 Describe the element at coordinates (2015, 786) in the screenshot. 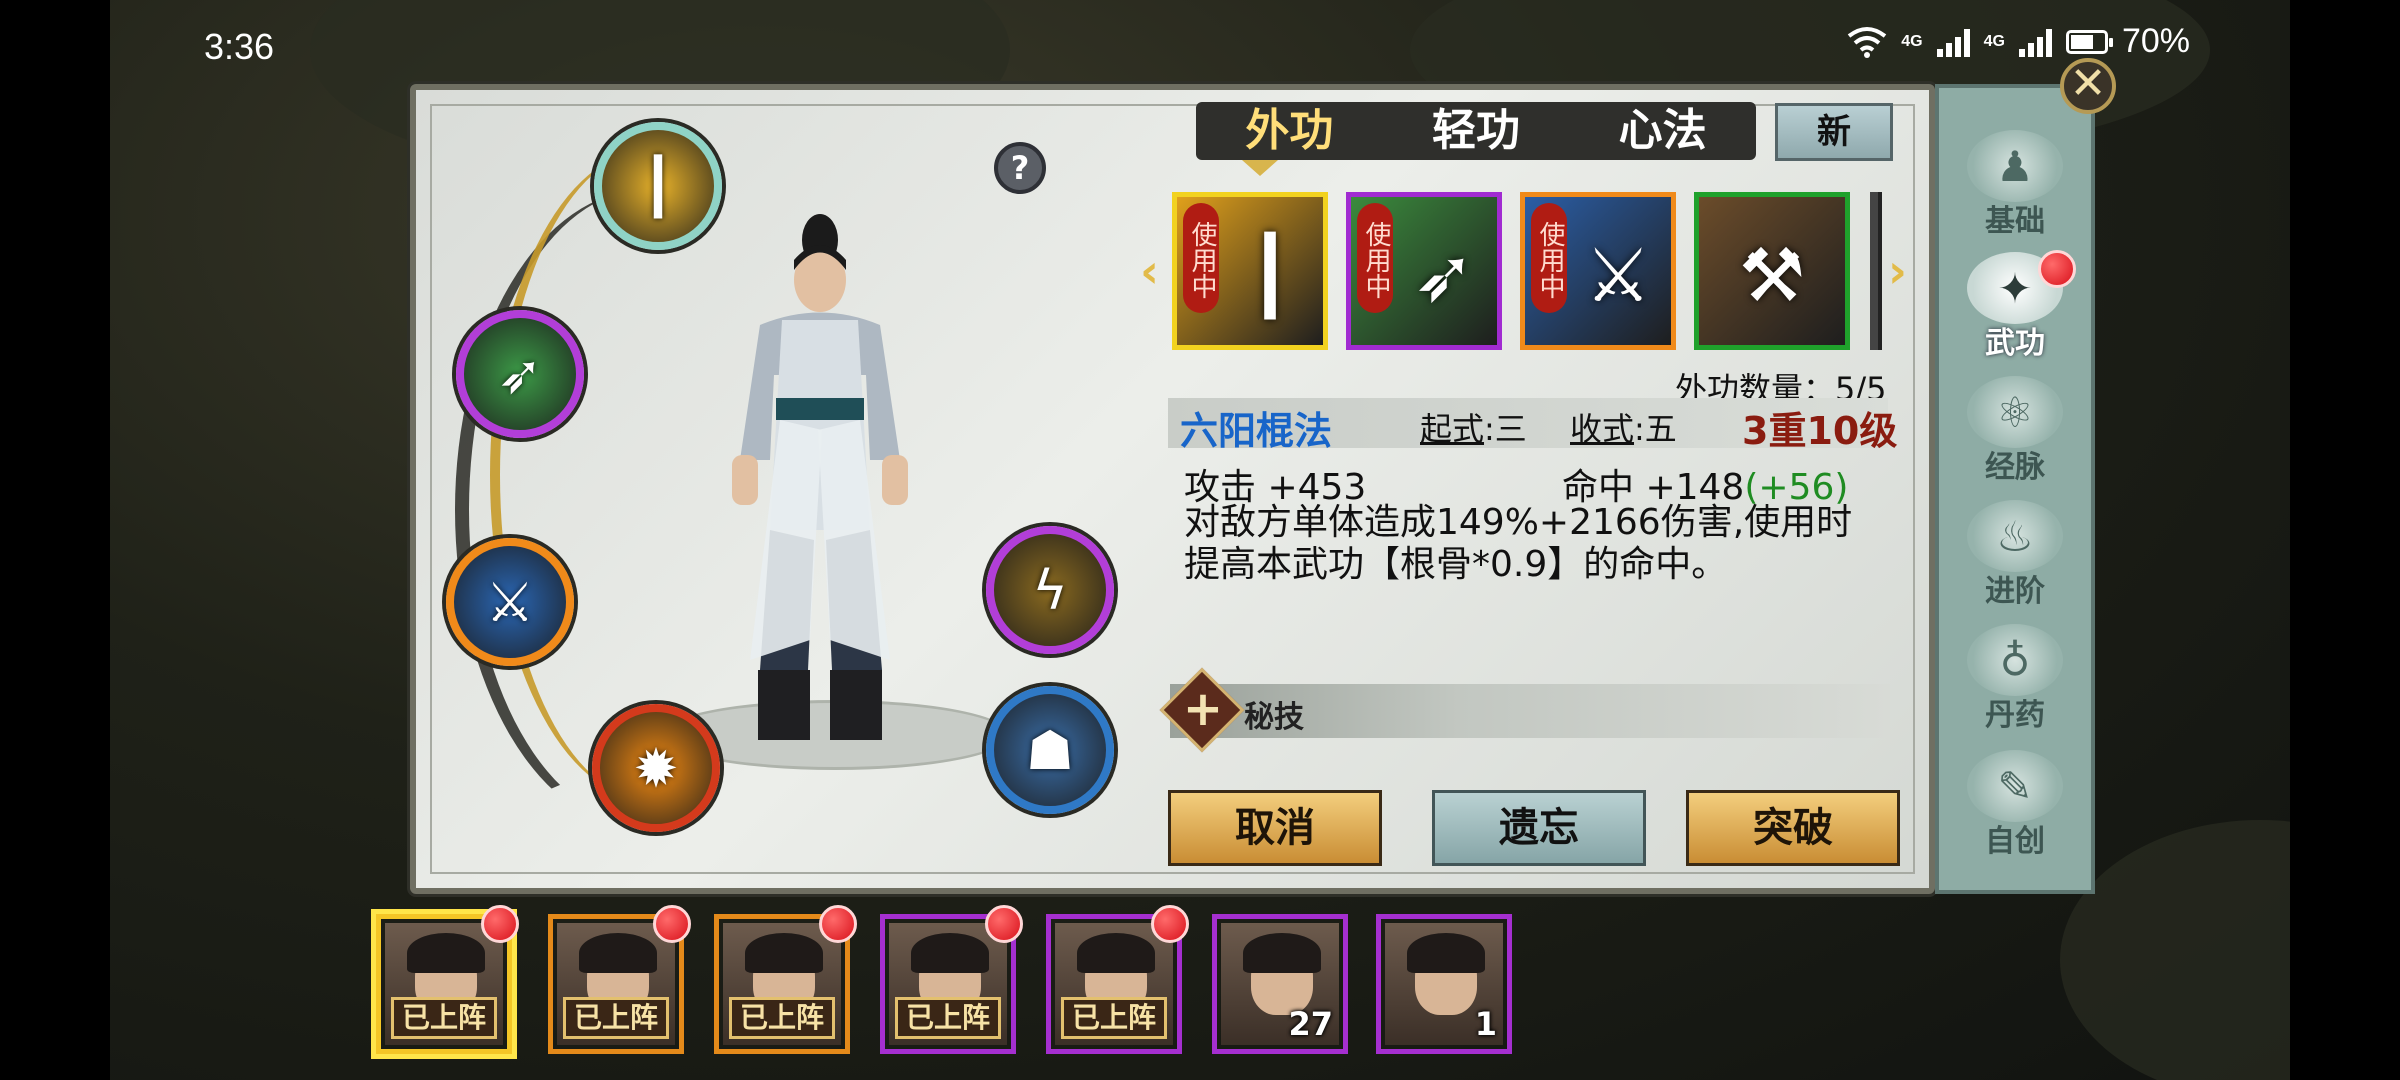

I see `book-icon: ✎` at that location.